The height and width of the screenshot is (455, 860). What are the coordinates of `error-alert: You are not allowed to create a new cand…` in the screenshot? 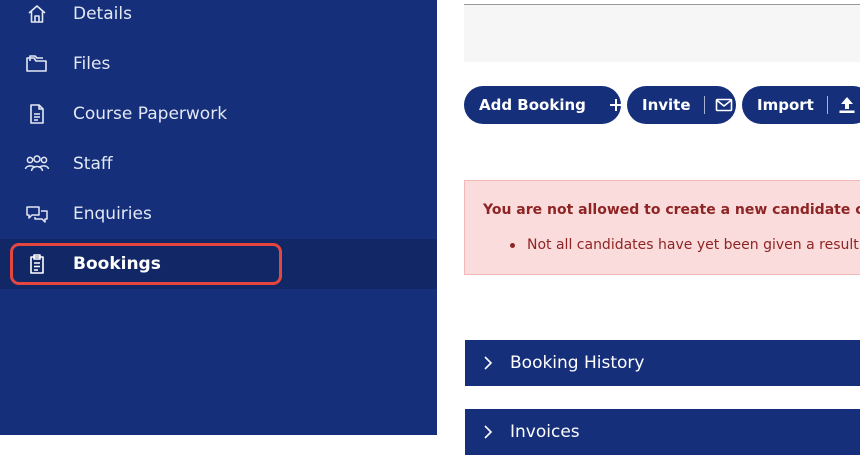 It's located at (662, 227).